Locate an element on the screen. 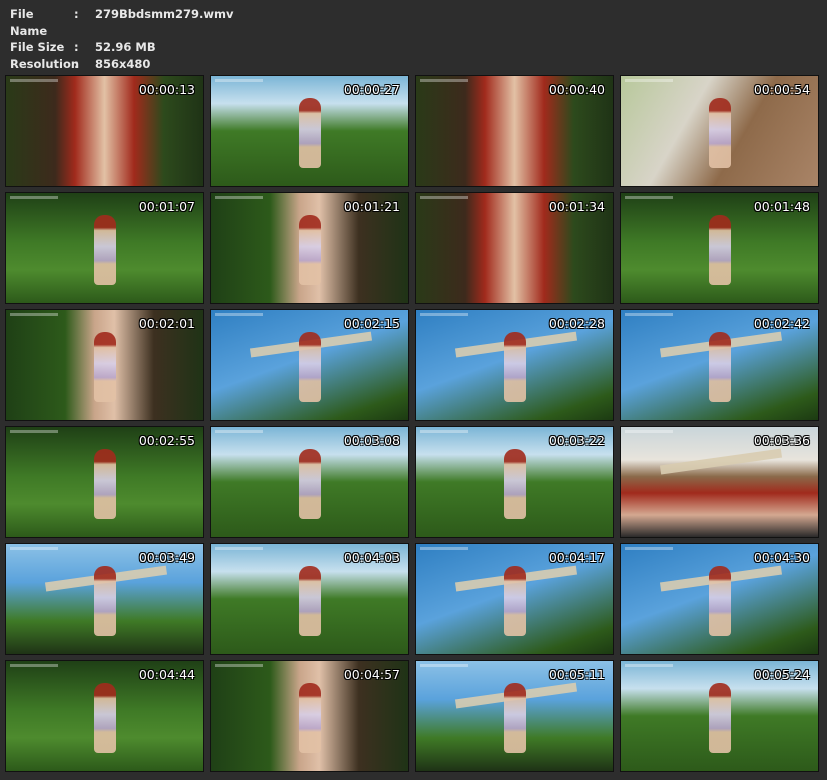 The width and height of the screenshot is (827, 780). file-name-value: 279Bbdsmm279.wmv is located at coordinates (164, 14).